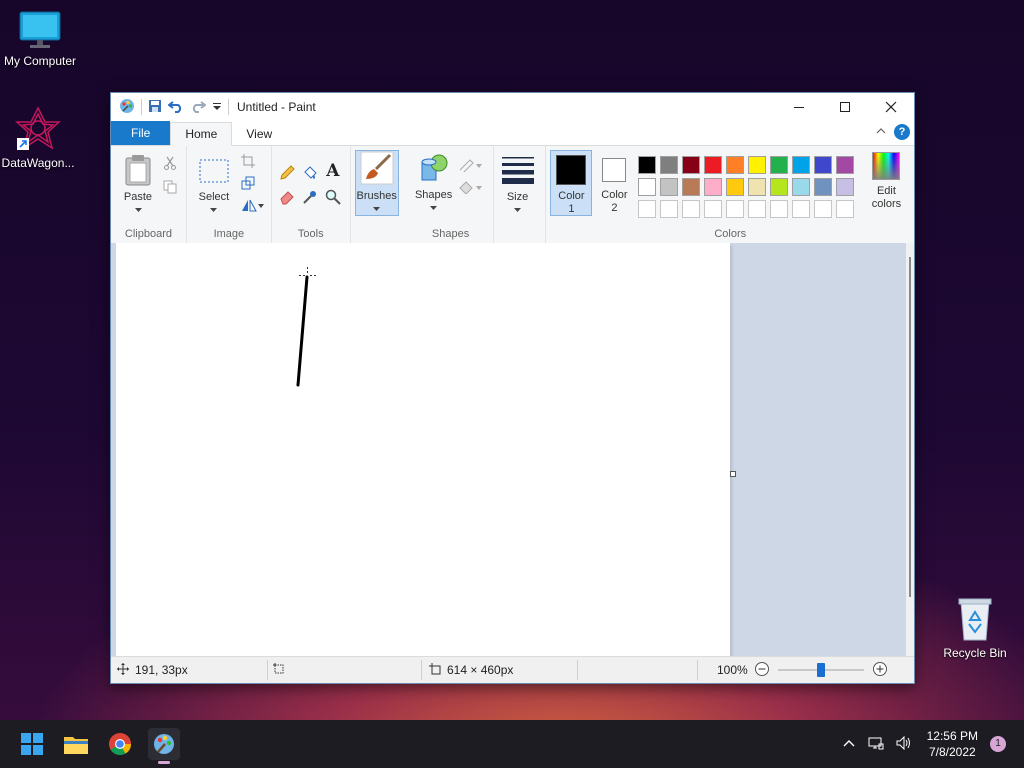  I want to click on shapes-button: Shapes, so click(434, 183).